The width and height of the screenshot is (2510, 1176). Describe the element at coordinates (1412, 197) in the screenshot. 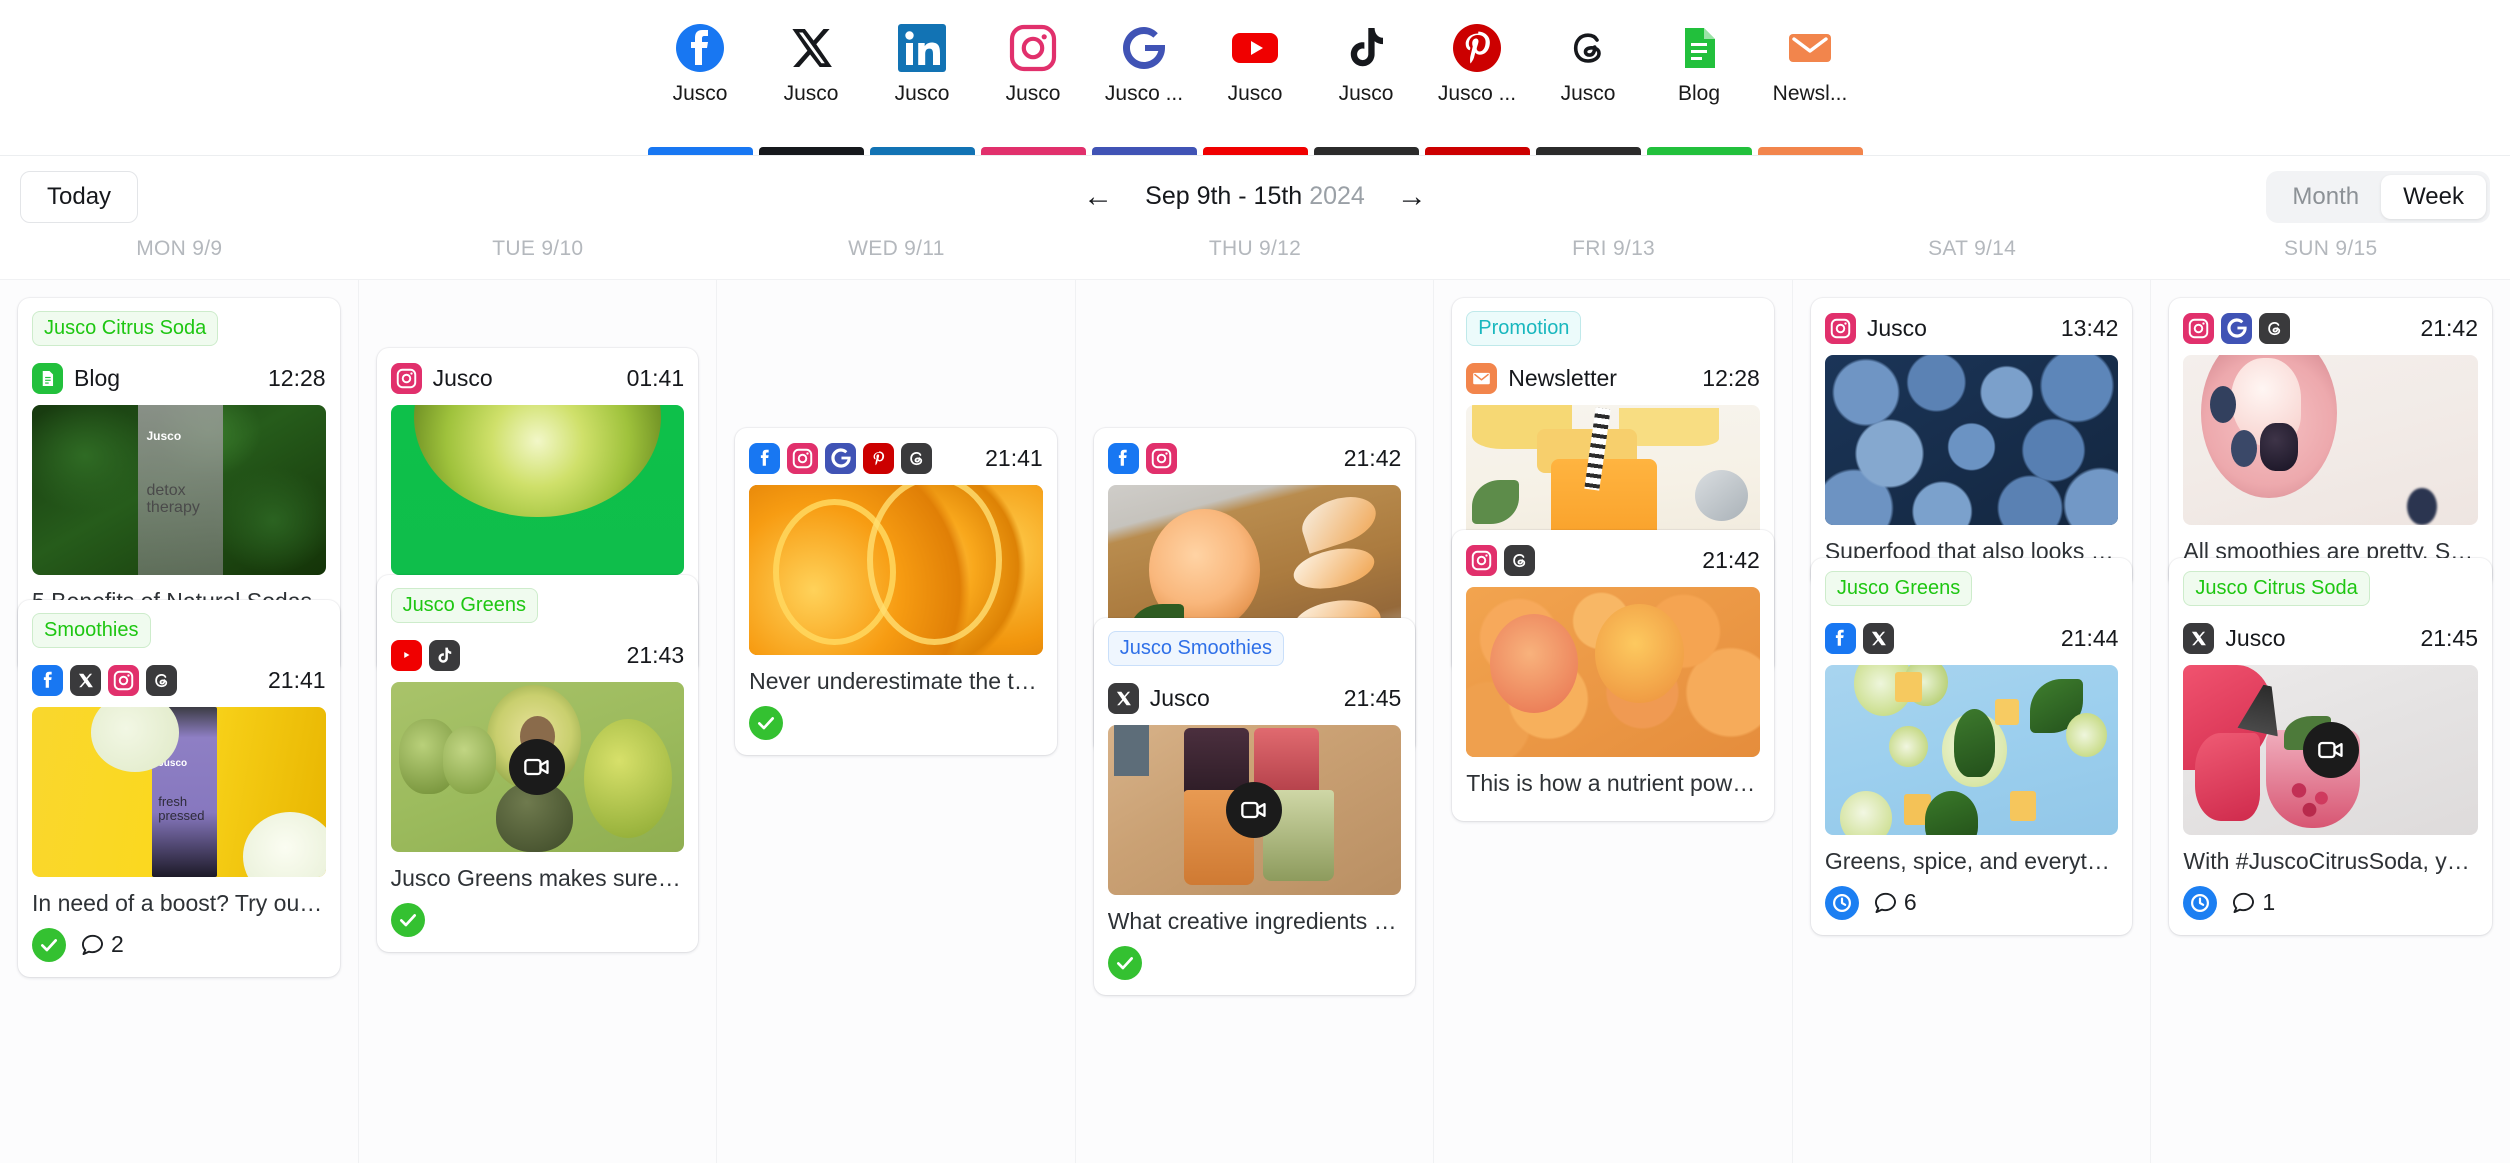

I see `arrow-right-icon: →` at that location.